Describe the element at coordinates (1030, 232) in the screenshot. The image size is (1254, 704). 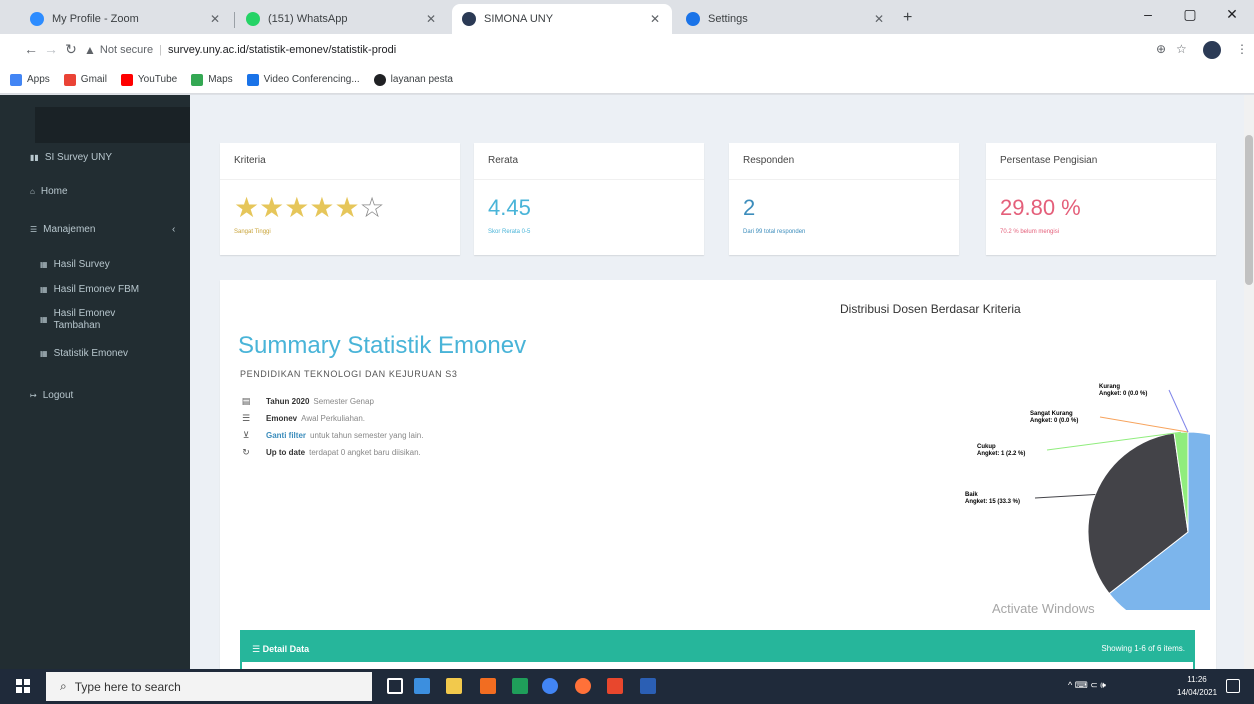
I see `card-sub: 70.2 % belum mengisi` at that location.